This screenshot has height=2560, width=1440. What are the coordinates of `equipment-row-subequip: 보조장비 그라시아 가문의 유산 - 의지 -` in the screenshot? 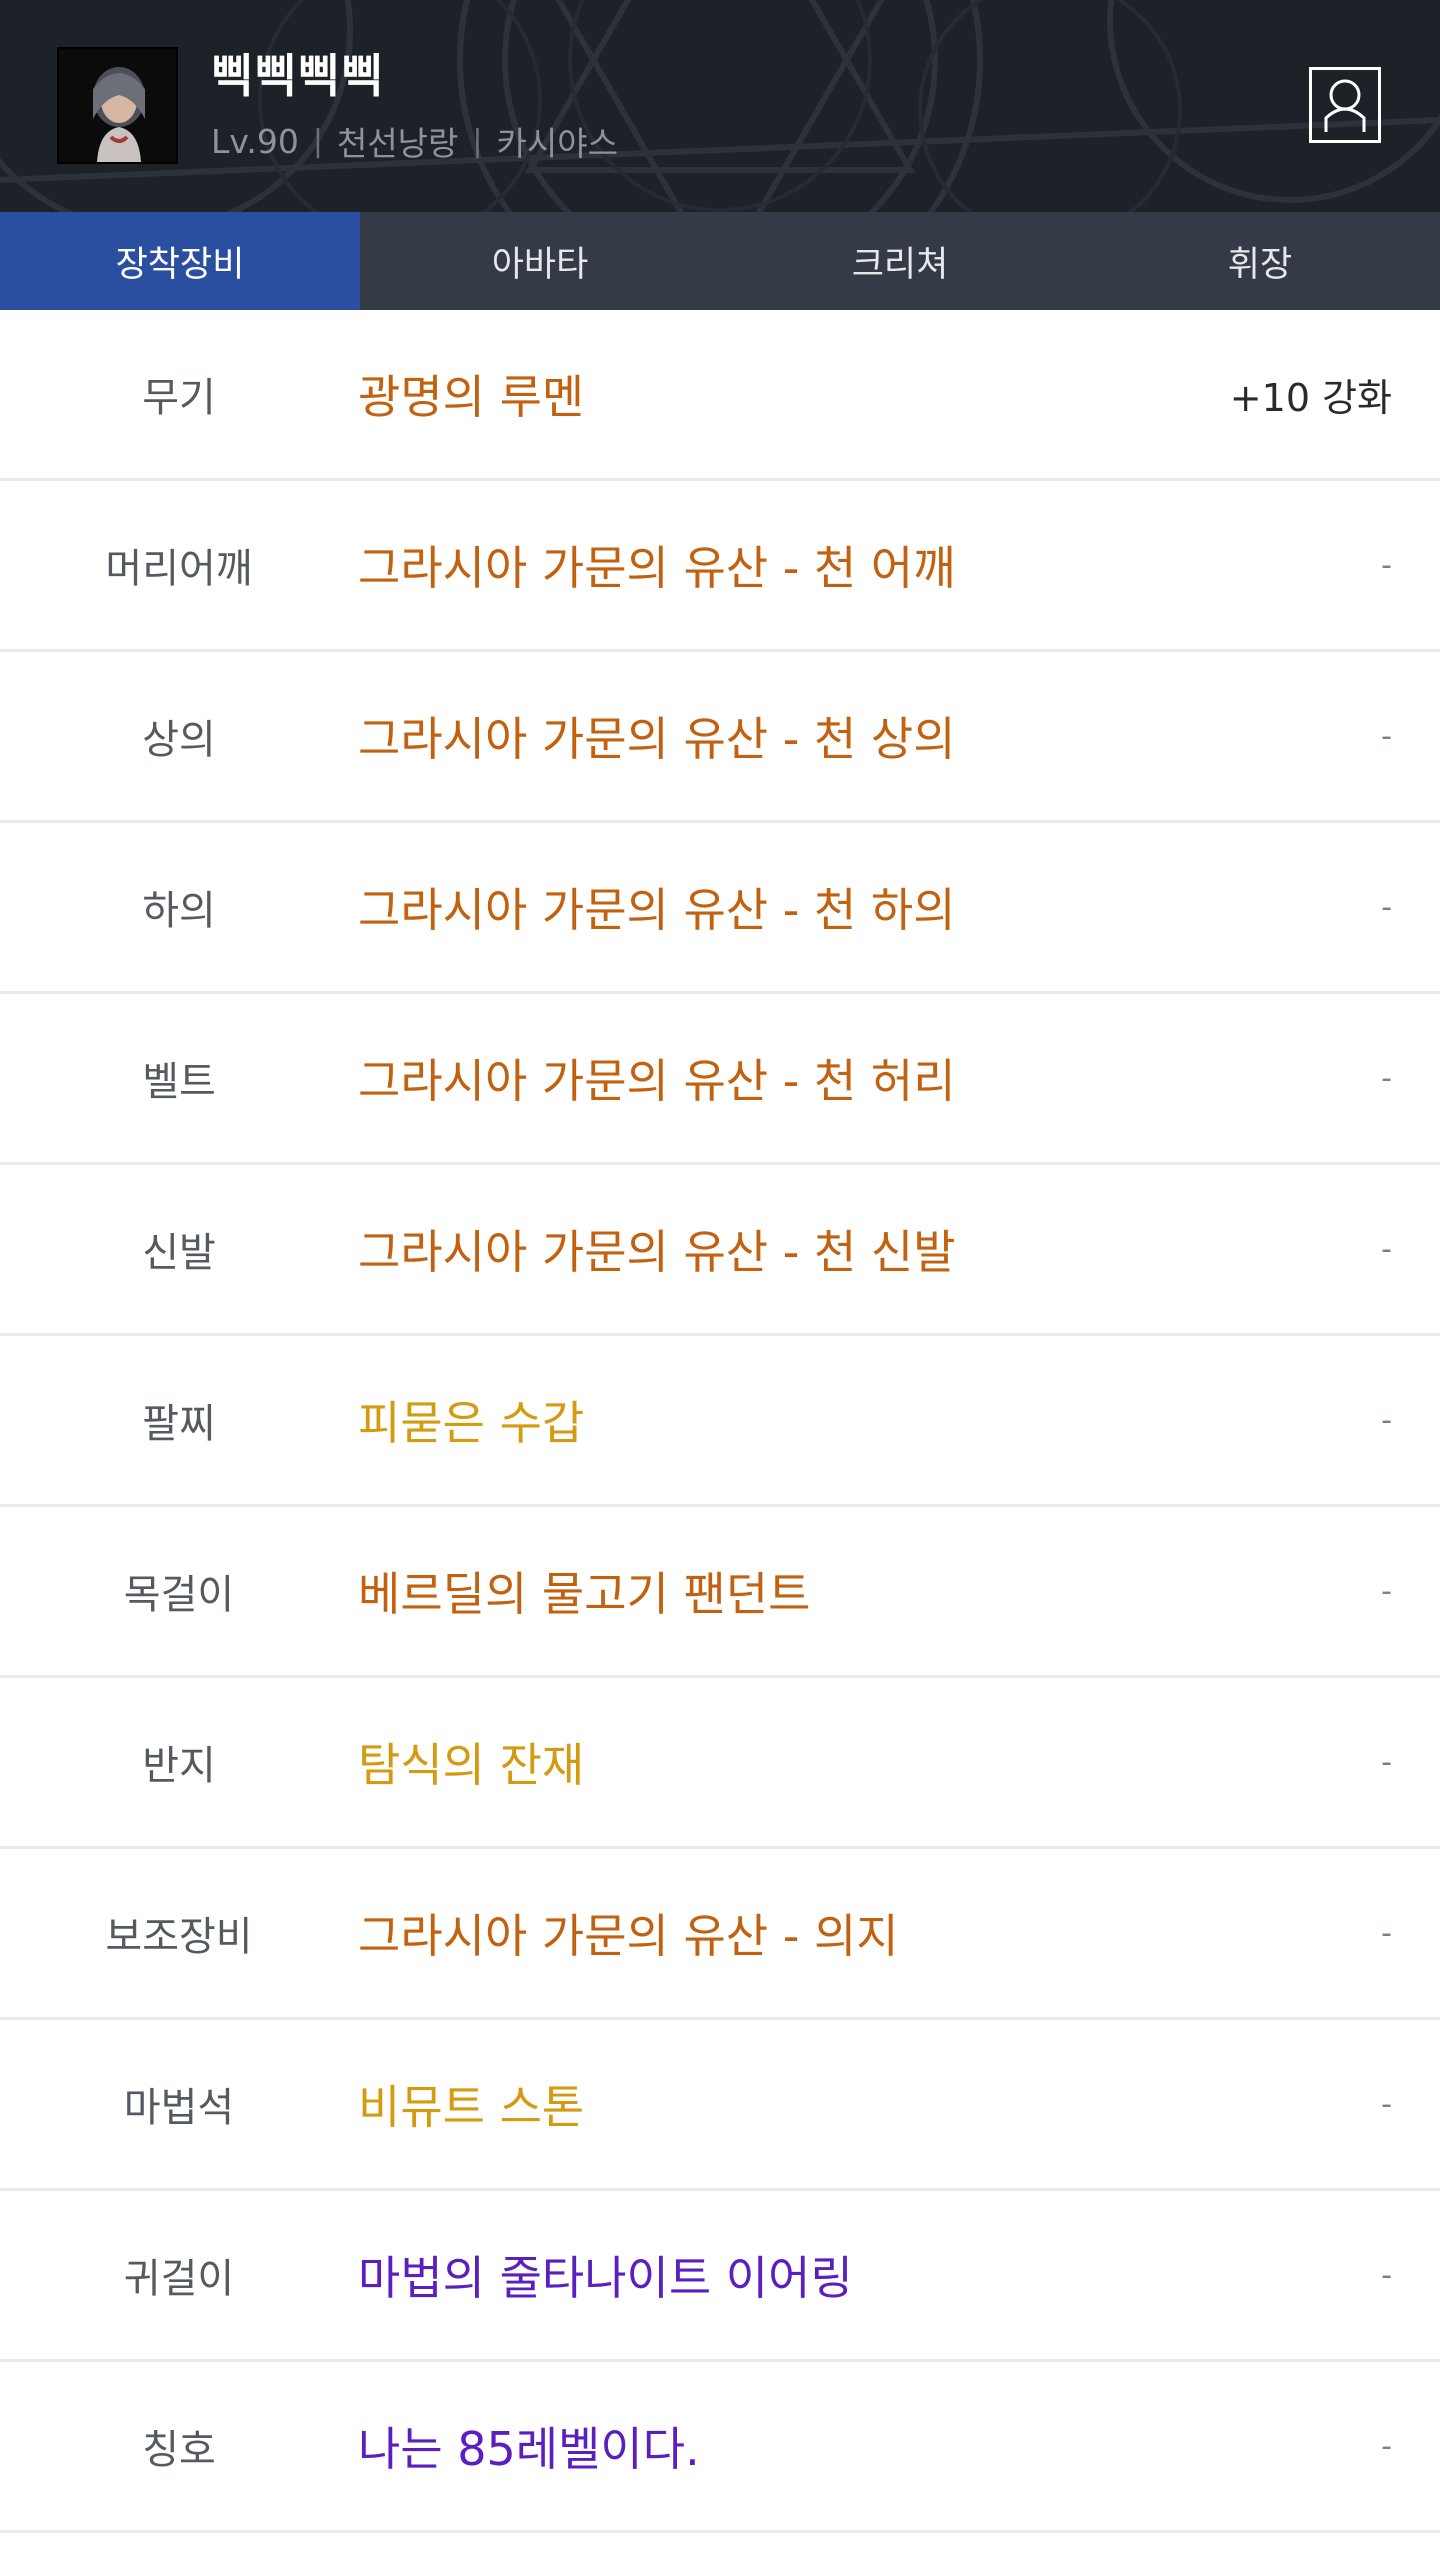 It's located at (720, 1934).